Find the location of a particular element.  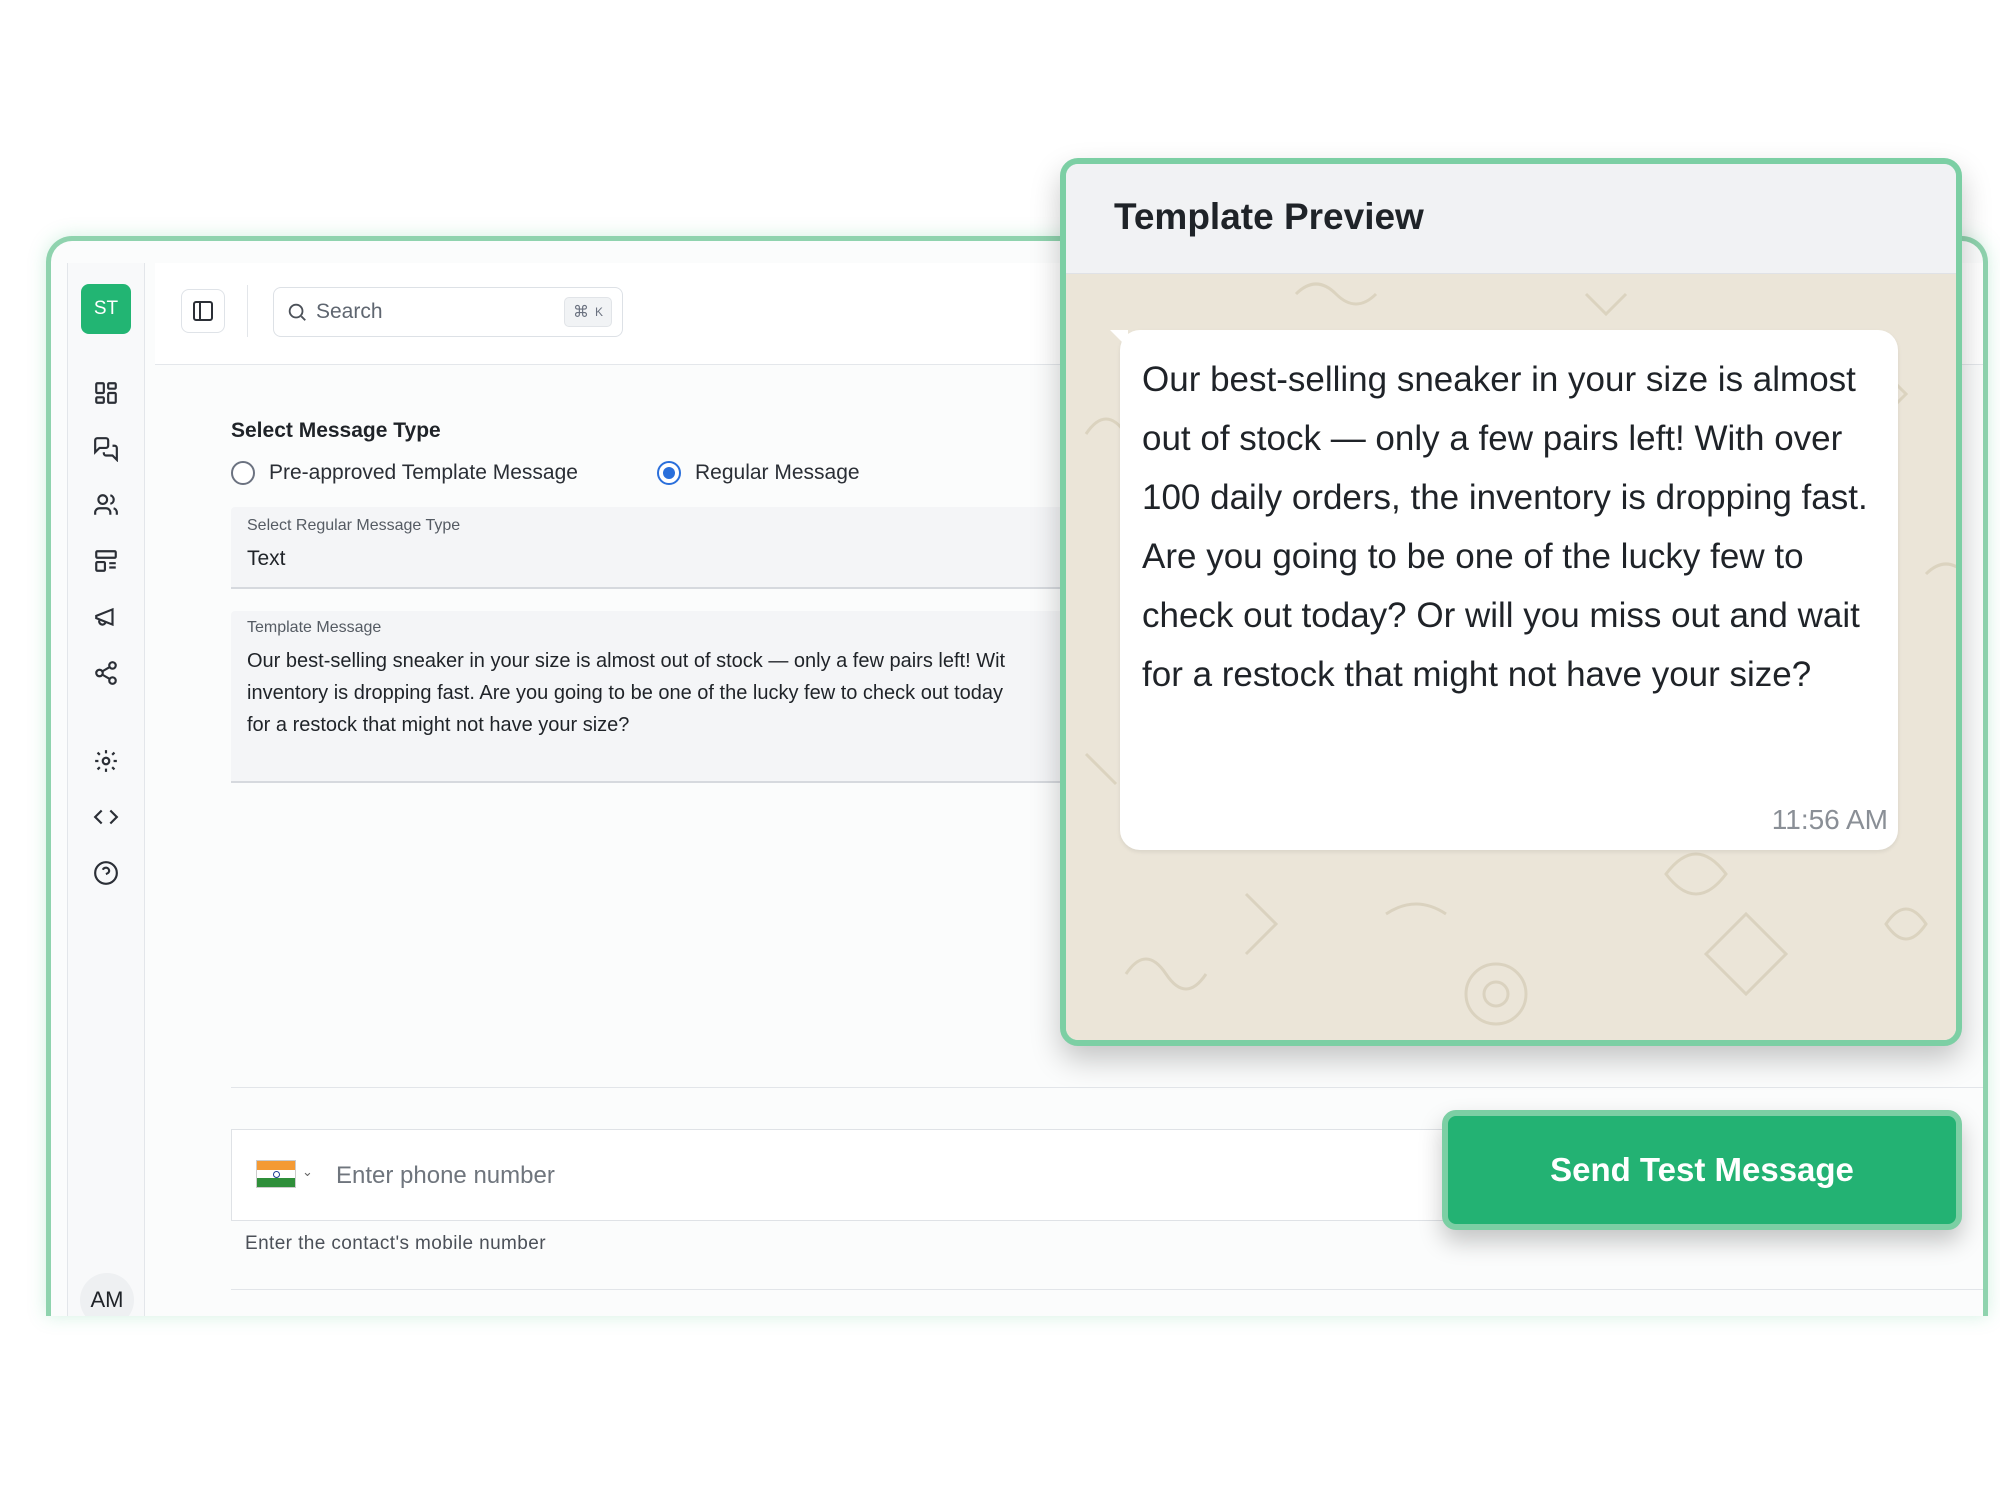

india-flag-icon is located at coordinates (276, 1174).